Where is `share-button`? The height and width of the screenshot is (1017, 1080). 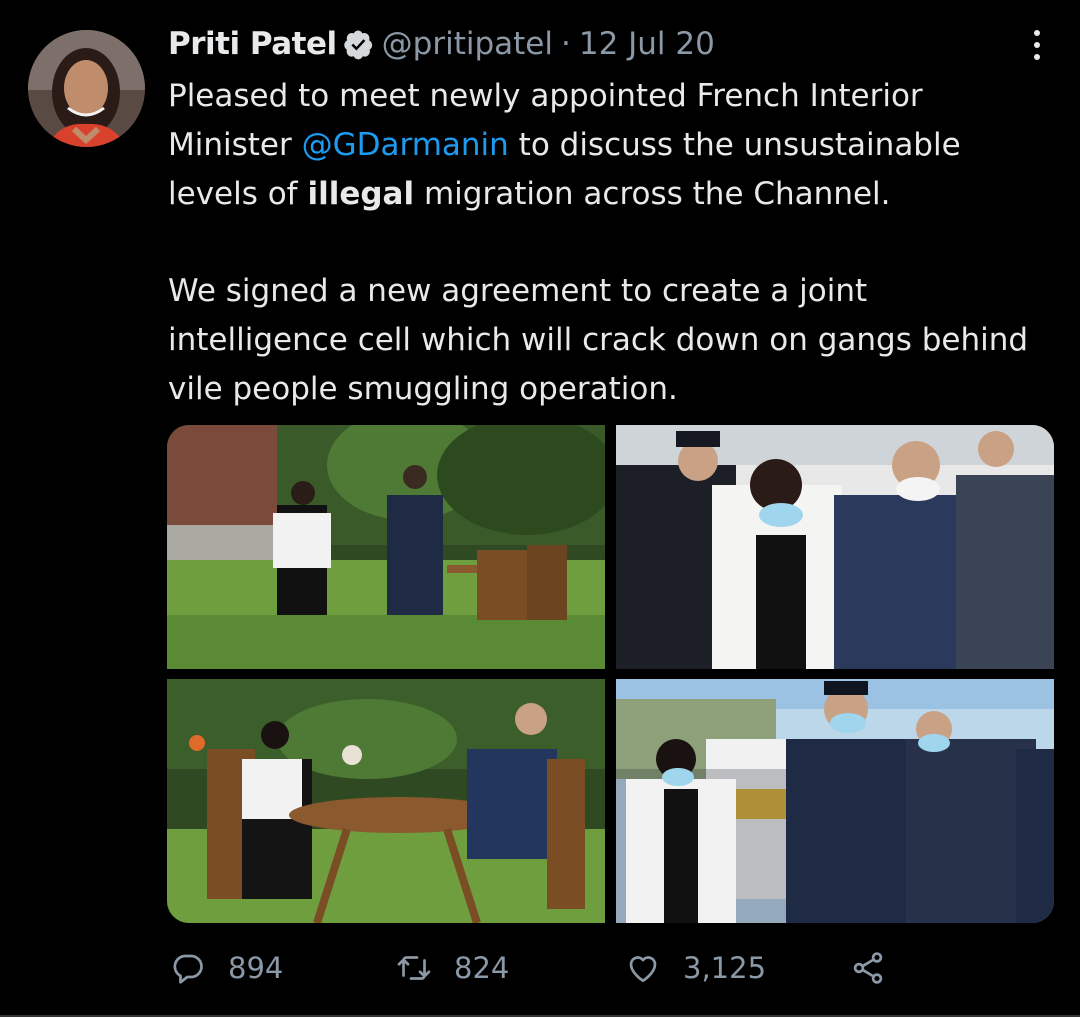 share-button is located at coordinates (879, 968).